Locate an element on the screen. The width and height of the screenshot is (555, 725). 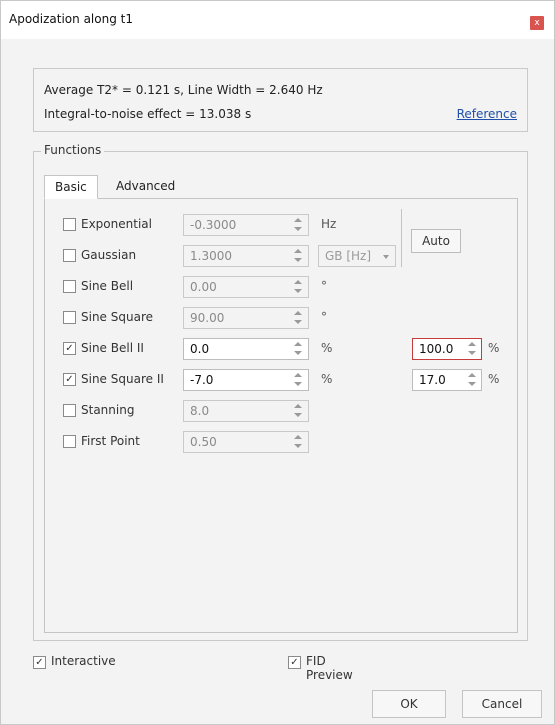
sine-square-checkbox is located at coordinates (69, 317).